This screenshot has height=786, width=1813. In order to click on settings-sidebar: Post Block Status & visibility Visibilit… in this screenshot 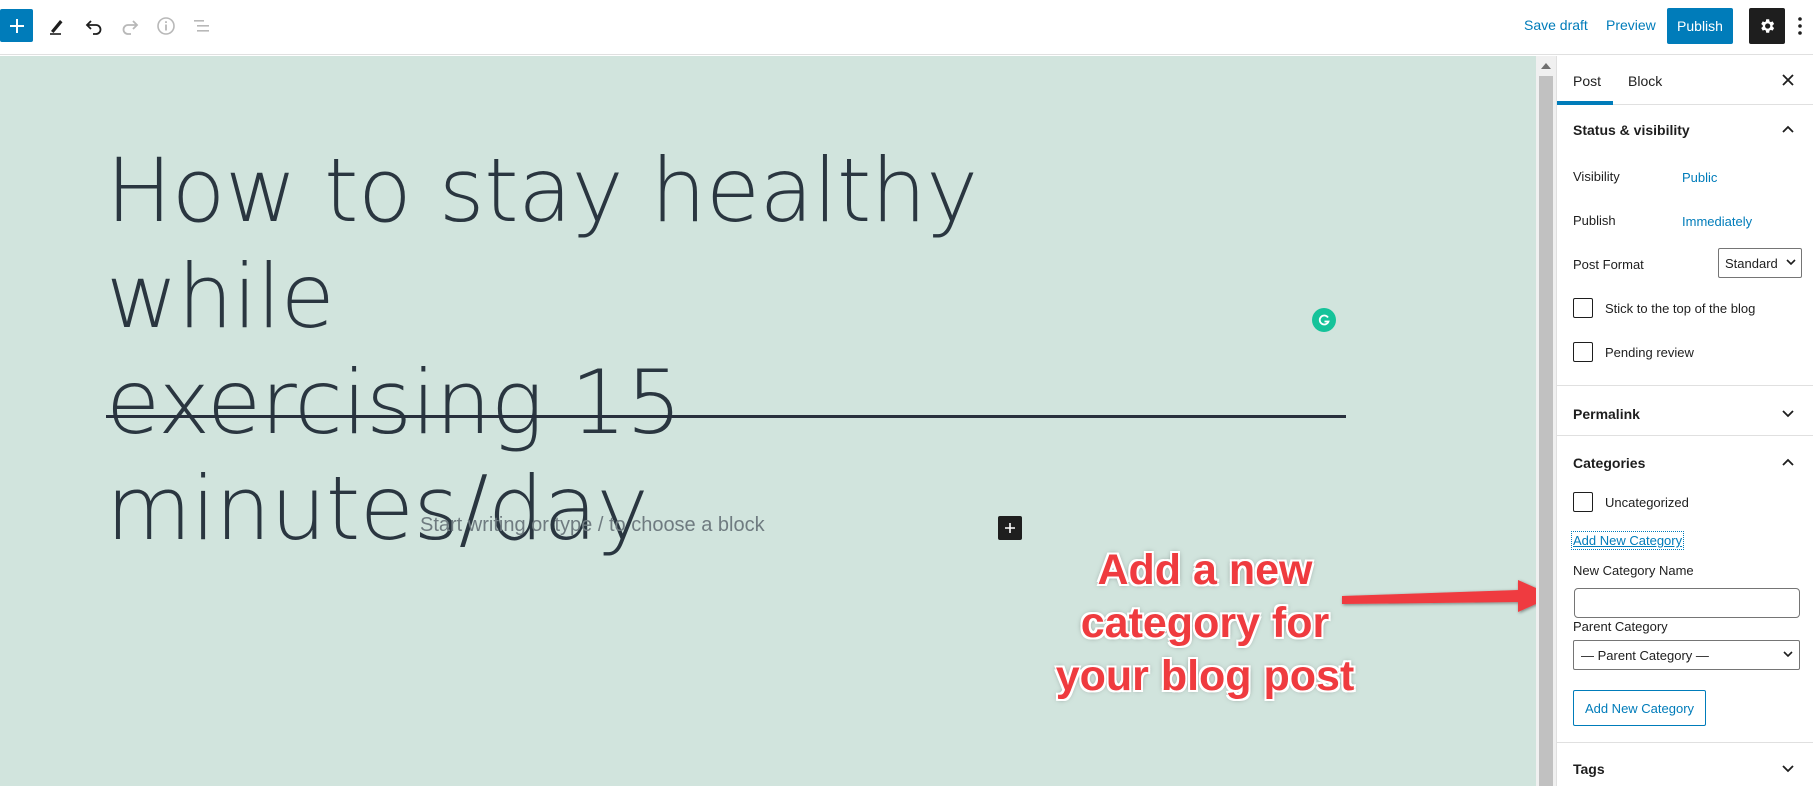, I will do `click(1684, 421)`.